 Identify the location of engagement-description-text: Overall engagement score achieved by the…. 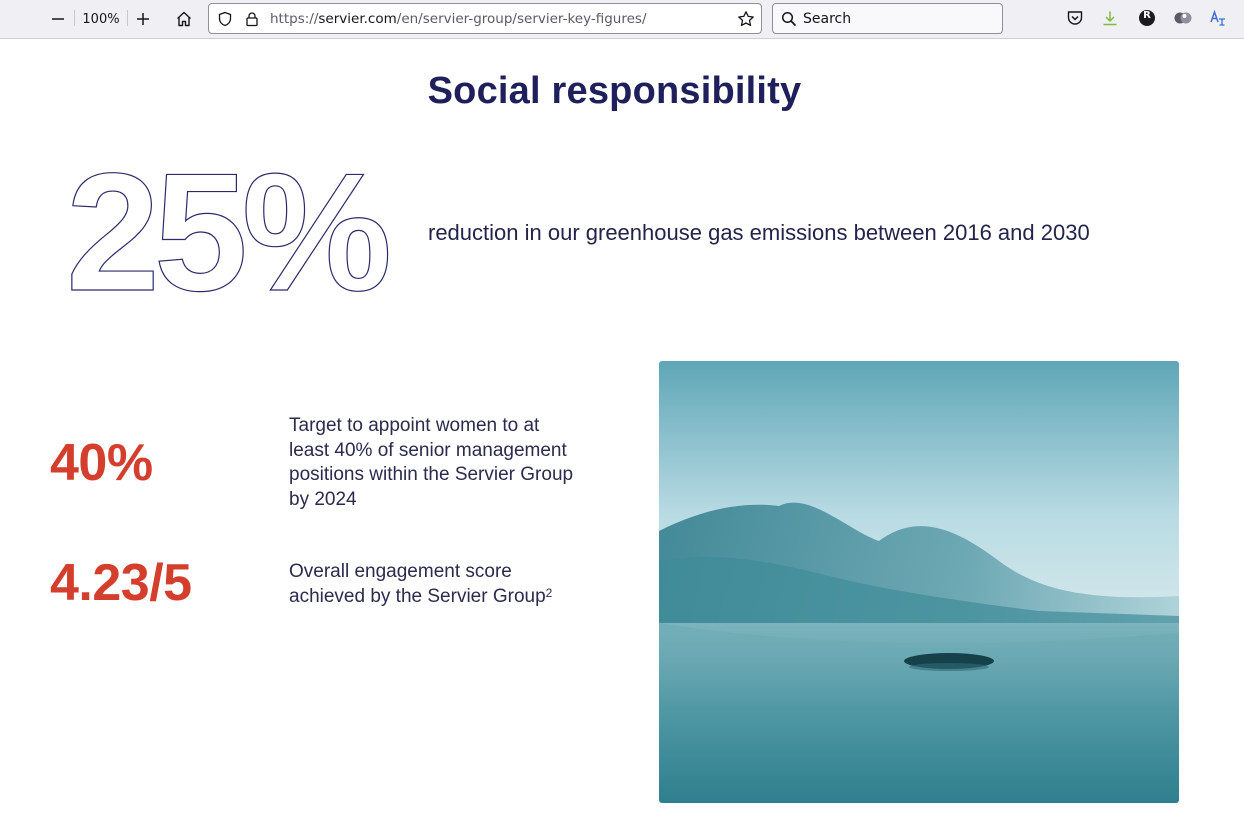
(417, 584).